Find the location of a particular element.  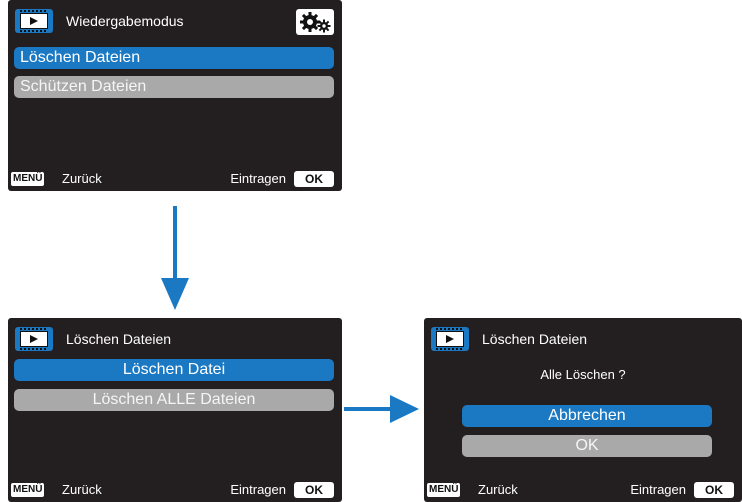

confirm-prompt: Alle Löschen ? is located at coordinates (583, 374).